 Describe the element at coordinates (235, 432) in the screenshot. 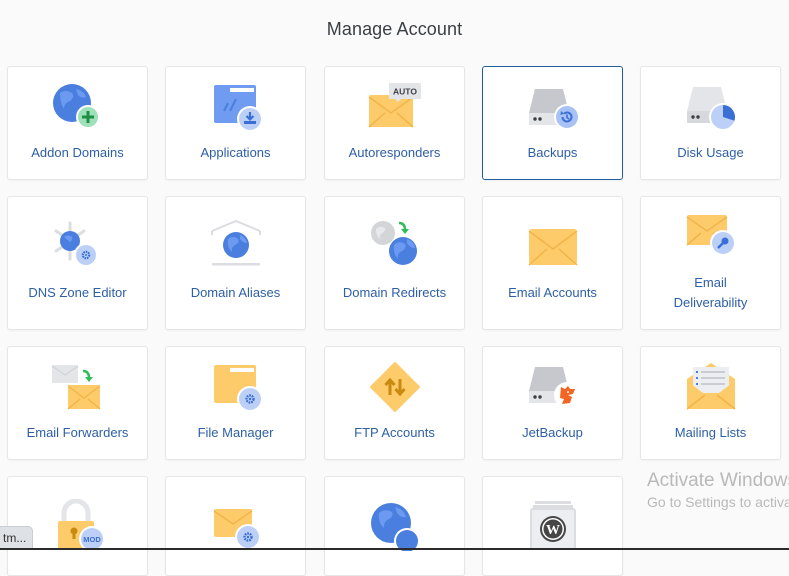

I see `tile-label: File Manager` at that location.